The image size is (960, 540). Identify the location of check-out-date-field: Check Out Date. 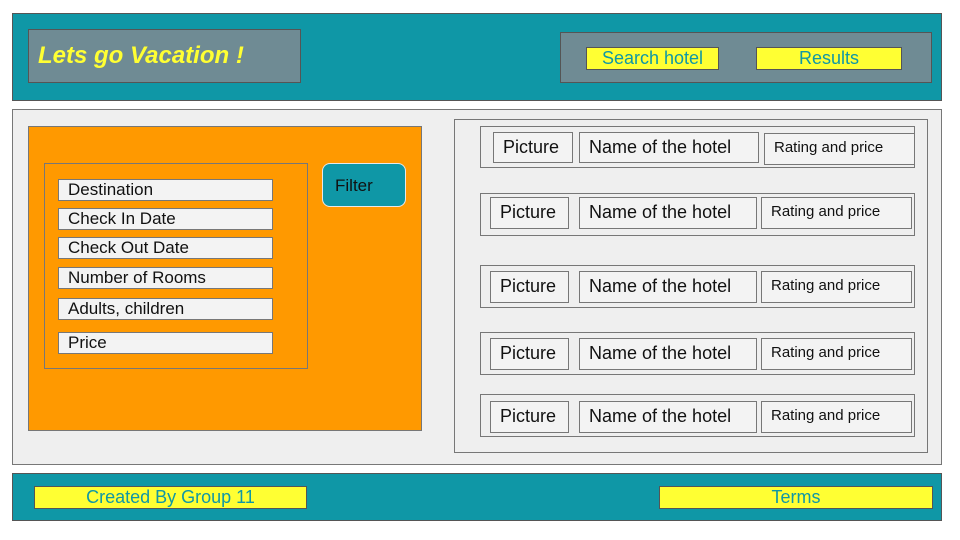
(165, 248).